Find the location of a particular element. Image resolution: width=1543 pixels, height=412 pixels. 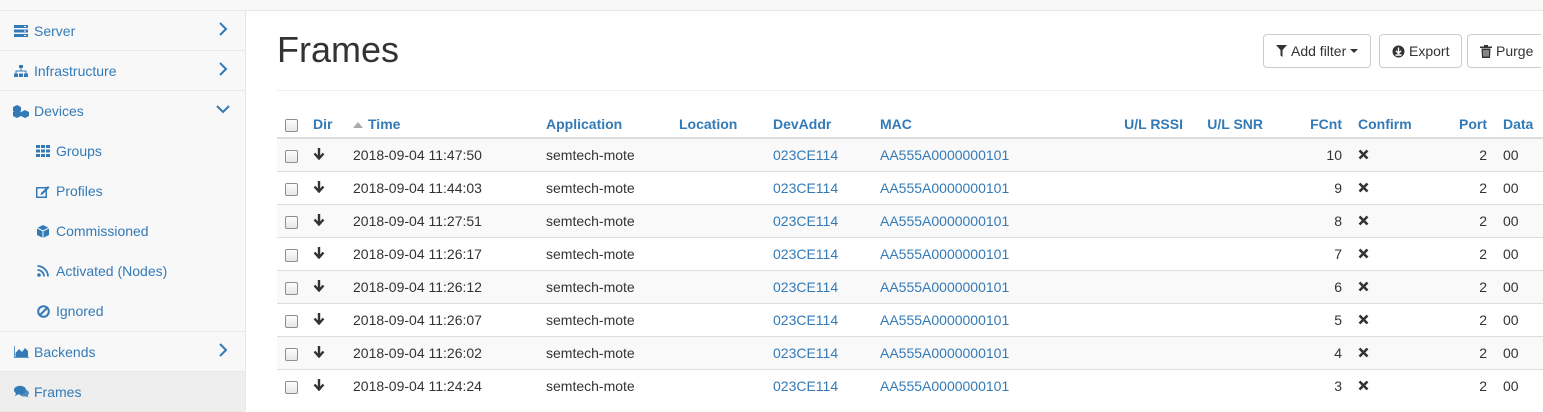

cell-fcnt: 4 is located at coordinates (1310, 353).